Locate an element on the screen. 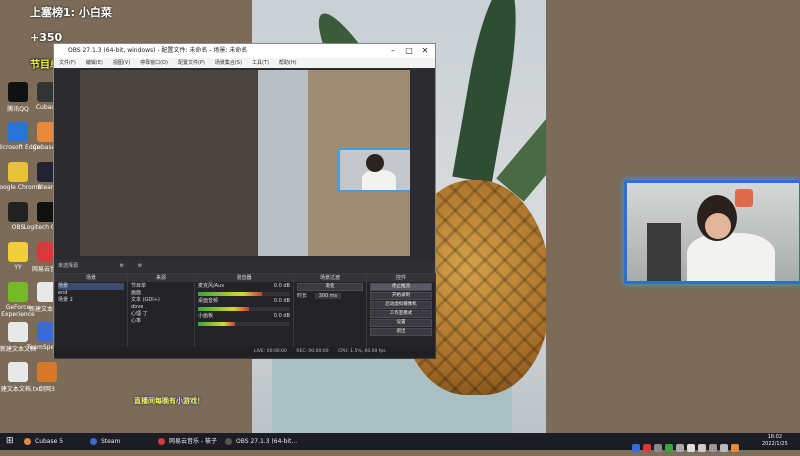 The width and height of the screenshot is (800, 456). scene-item: end is located at coordinates (91, 293).